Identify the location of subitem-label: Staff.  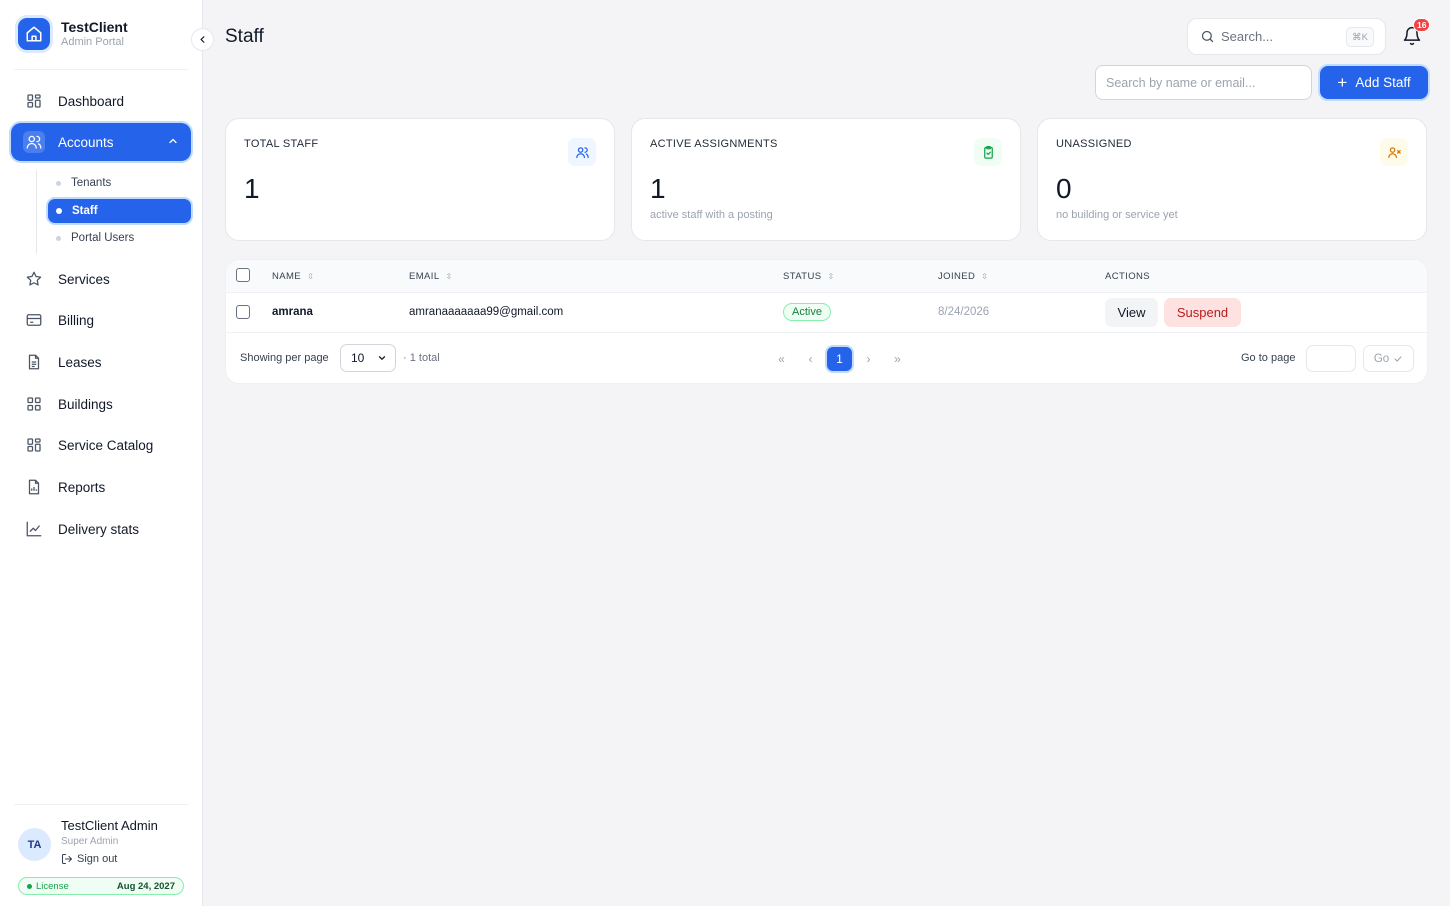
(85, 211).